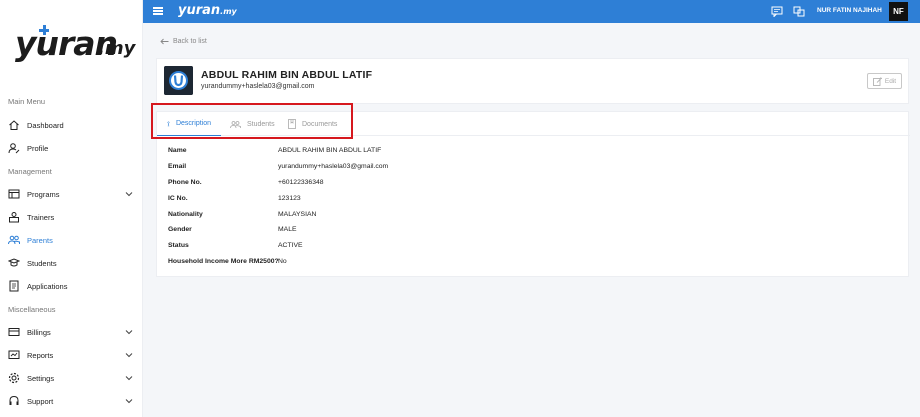  I want to click on logo-plus-icon, so click(44, 30).